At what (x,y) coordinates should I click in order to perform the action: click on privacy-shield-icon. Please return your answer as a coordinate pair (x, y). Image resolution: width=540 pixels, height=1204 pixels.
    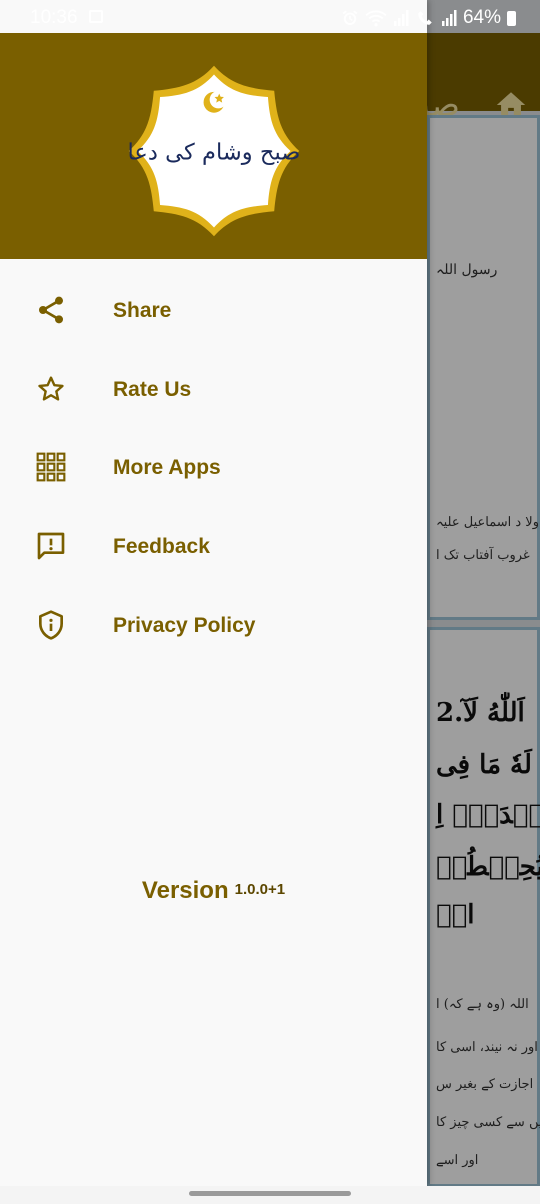
    Looking at the image, I should click on (51, 625).